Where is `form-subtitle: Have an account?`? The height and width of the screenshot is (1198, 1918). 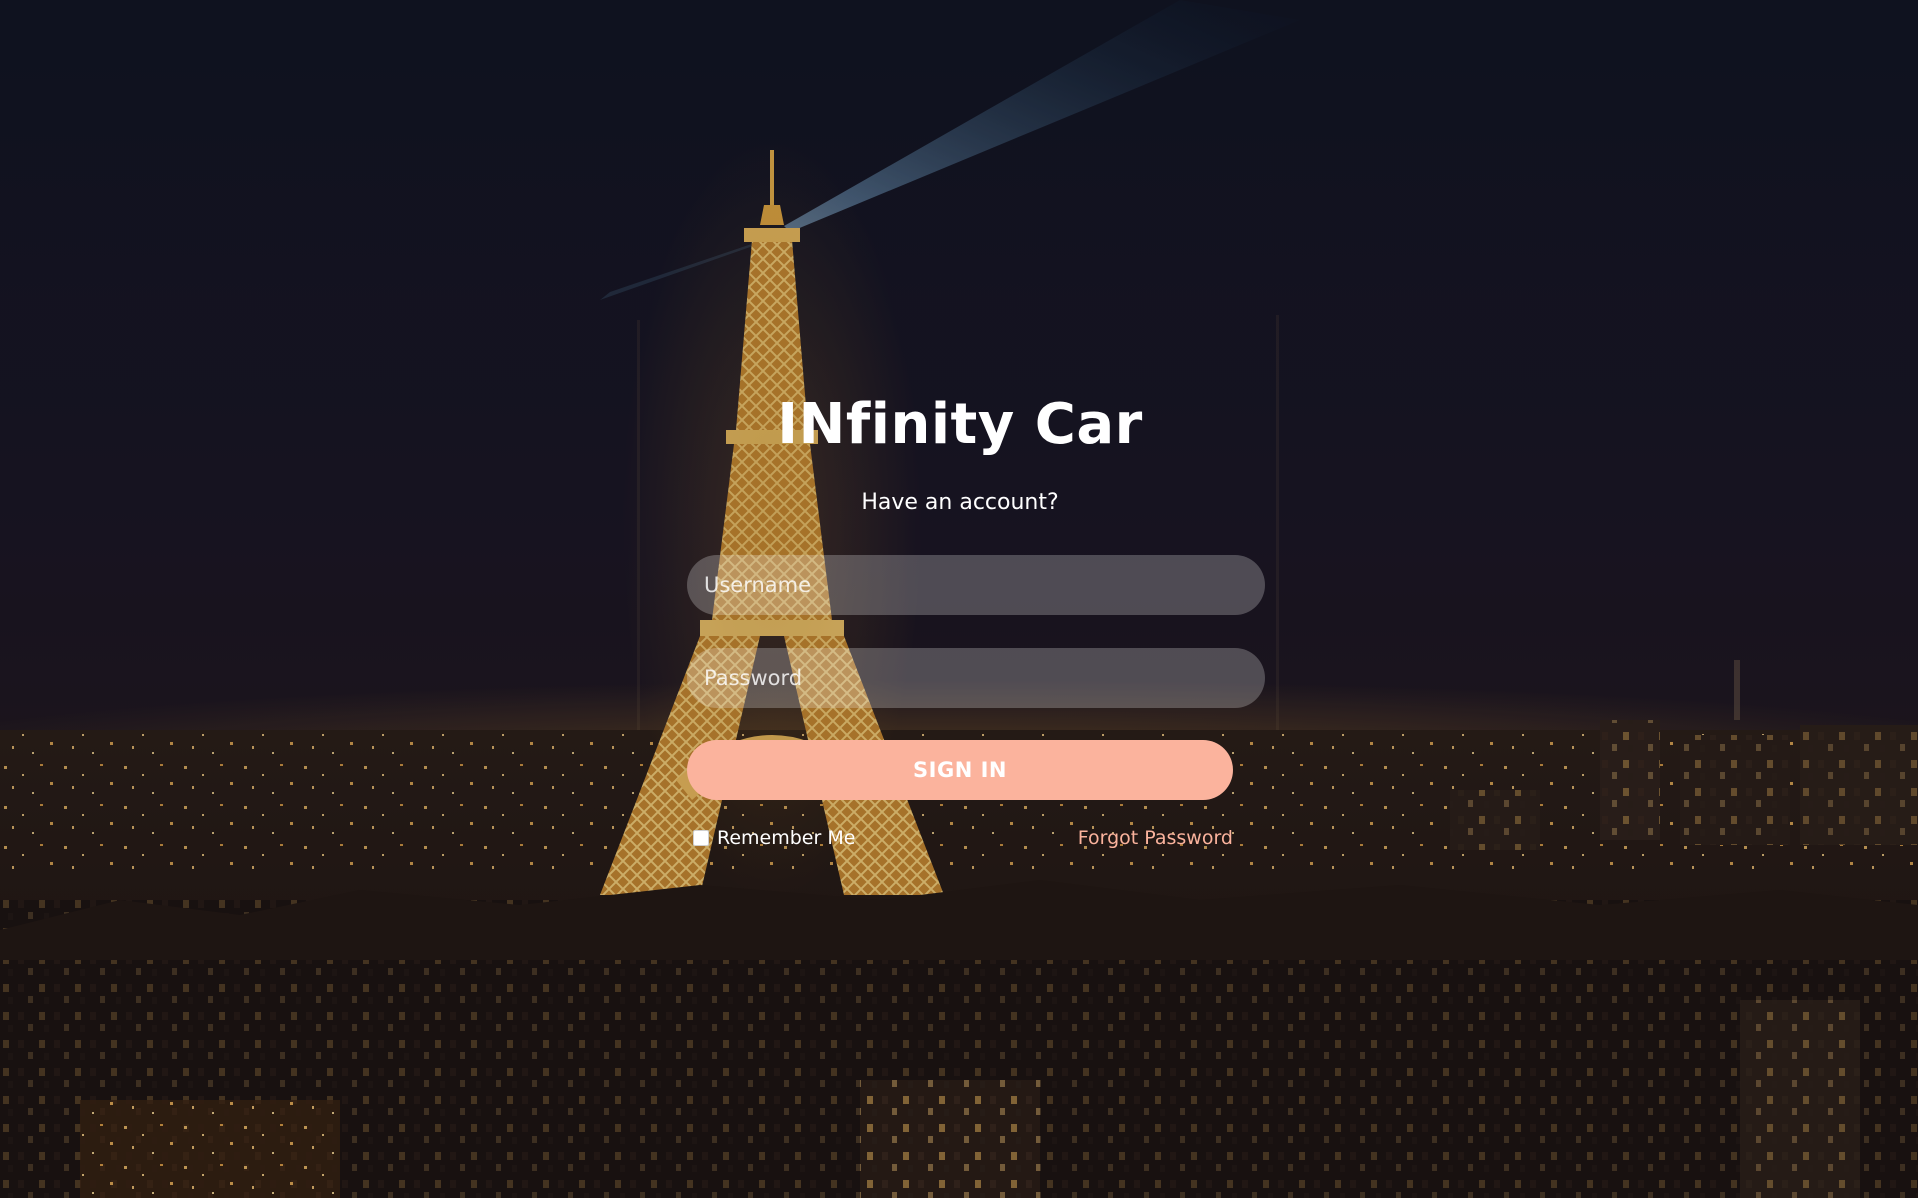 form-subtitle: Have an account? is located at coordinates (960, 502).